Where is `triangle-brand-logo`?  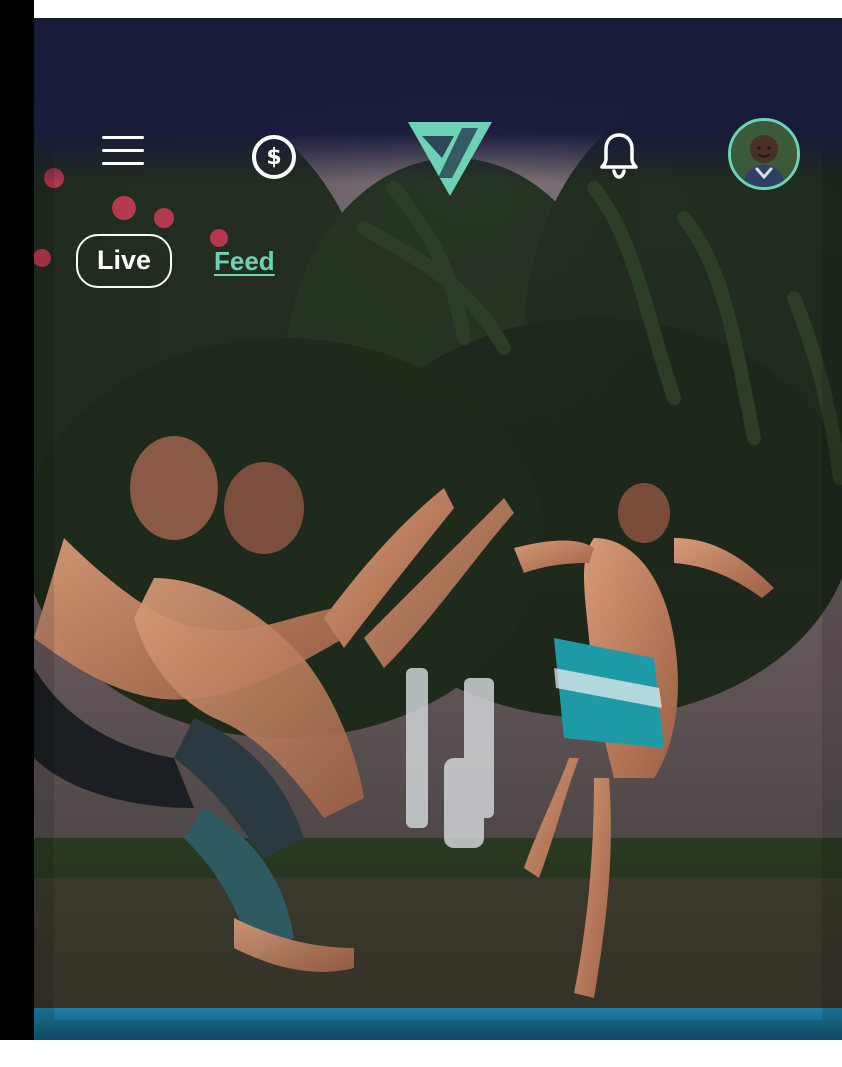
triangle-brand-logo is located at coordinates (450, 158).